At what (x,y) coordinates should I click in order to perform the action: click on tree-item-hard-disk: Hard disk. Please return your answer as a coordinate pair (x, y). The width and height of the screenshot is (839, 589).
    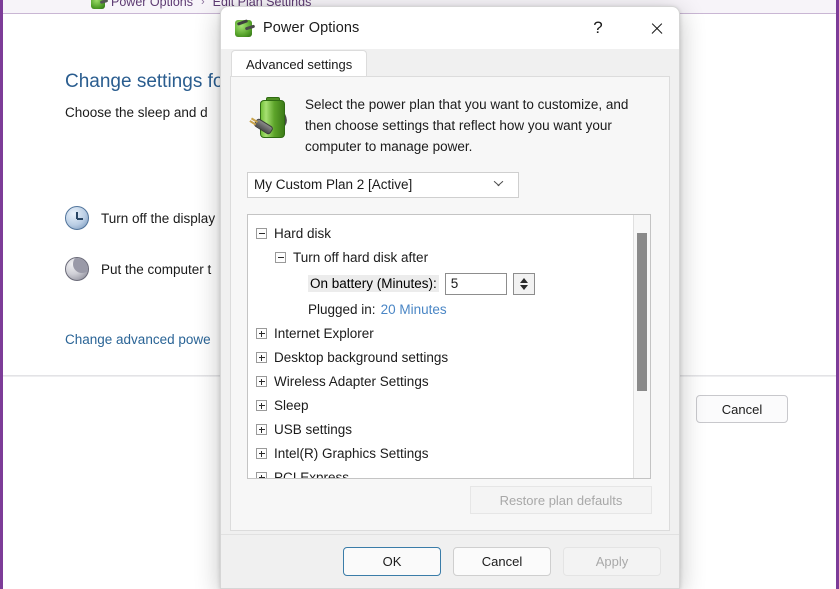
    Looking at the image, I should click on (442, 234).